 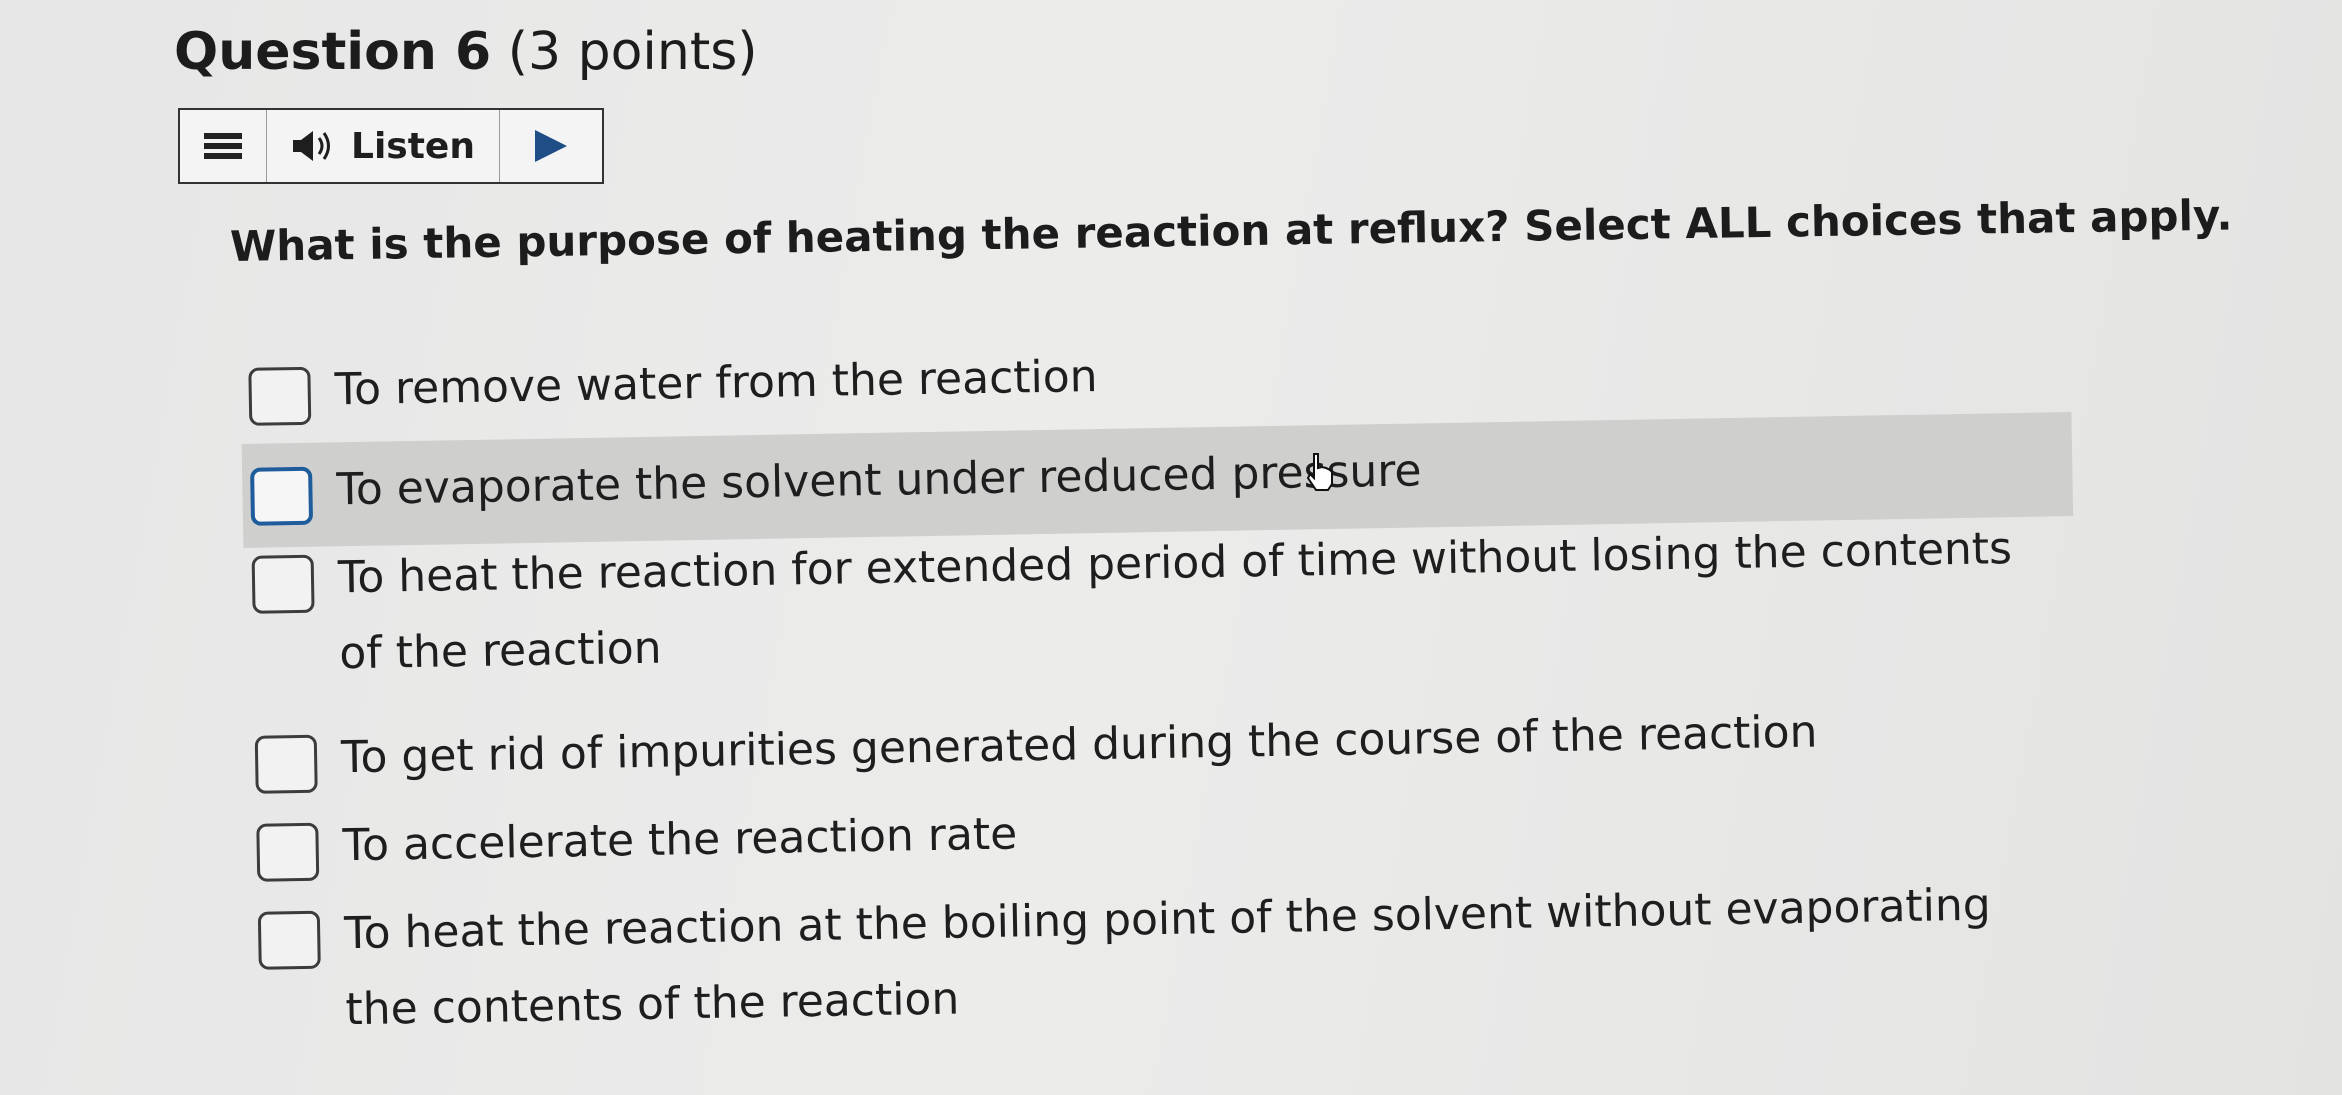 I want to click on choice-1-label: To remove water from the reaction, so click(x=716, y=383).